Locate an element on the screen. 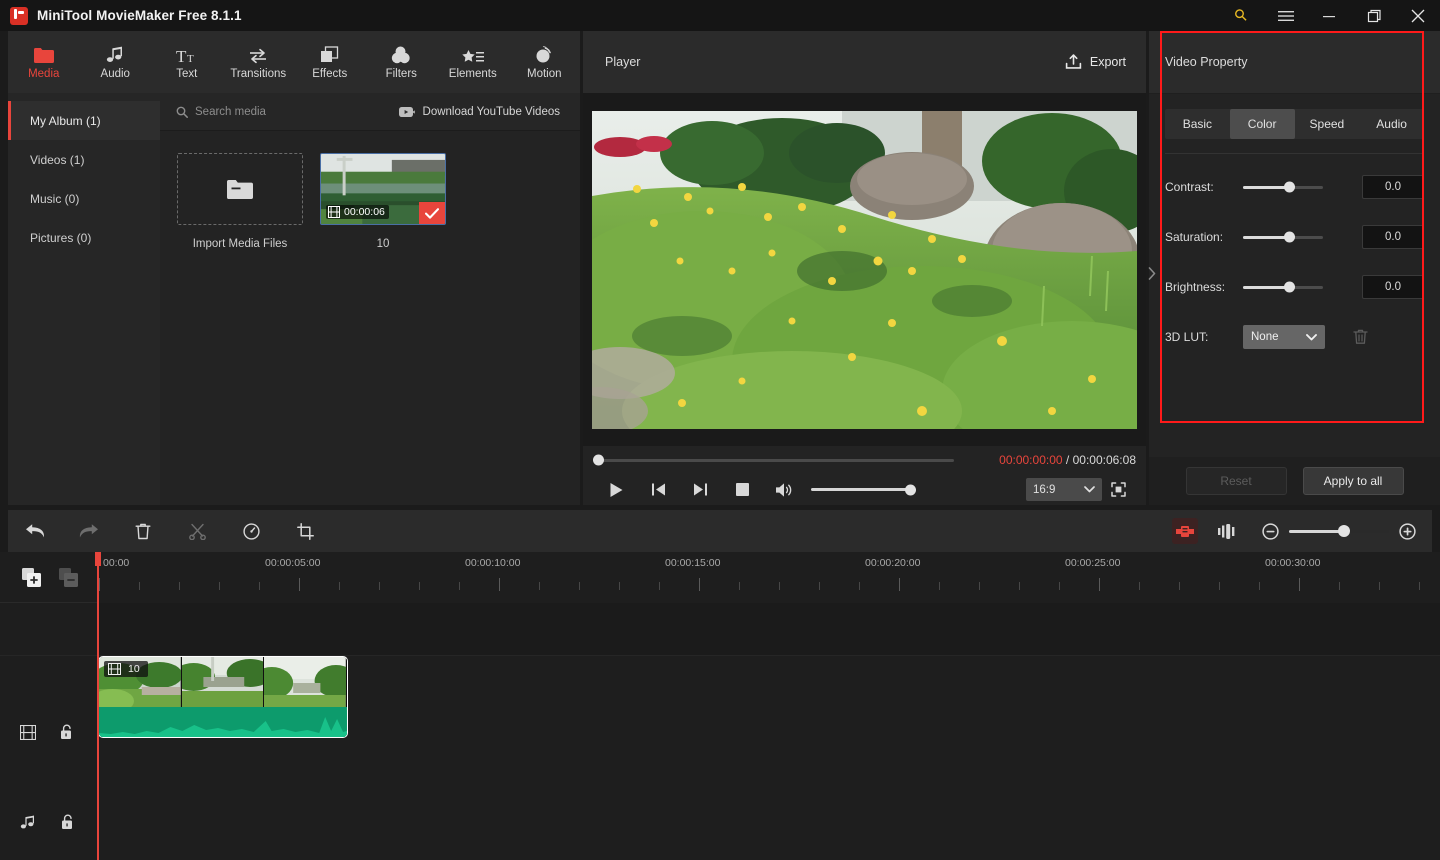 The image size is (1440, 860). volume-button is located at coordinates (784, 489).